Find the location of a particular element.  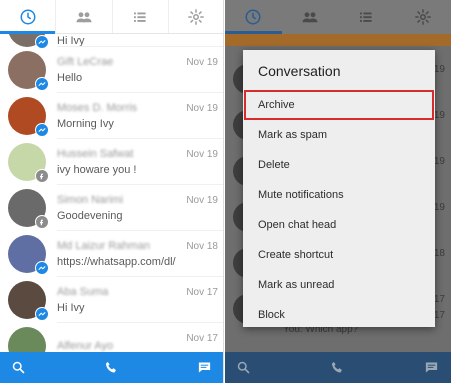

menu-item-block: Block is located at coordinates (339, 315).